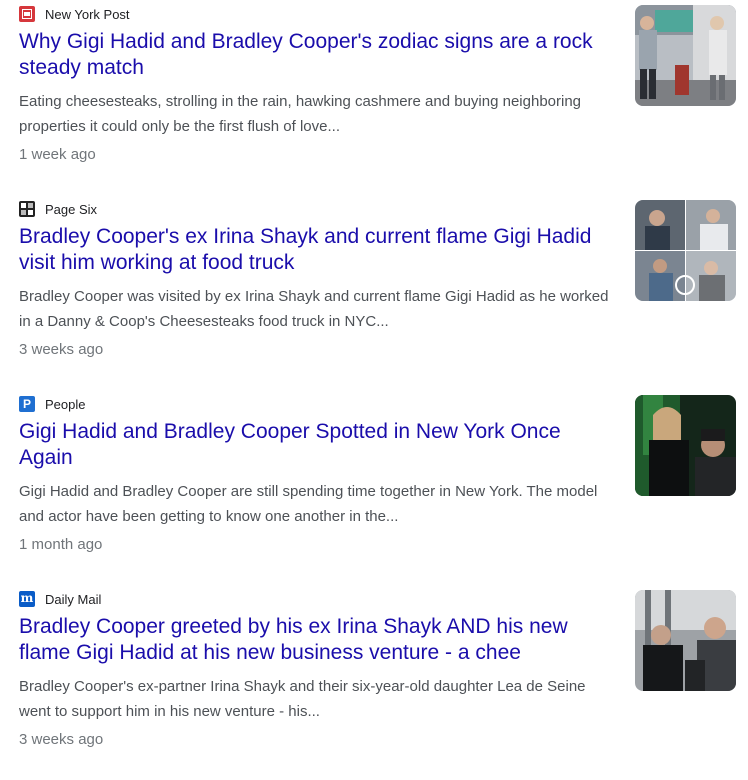 The height and width of the screenshot is (780, 748). What do you see at coordinates (65, 404) in the screenshot?
I see `source-name: People` at bounding box center [65, 404].